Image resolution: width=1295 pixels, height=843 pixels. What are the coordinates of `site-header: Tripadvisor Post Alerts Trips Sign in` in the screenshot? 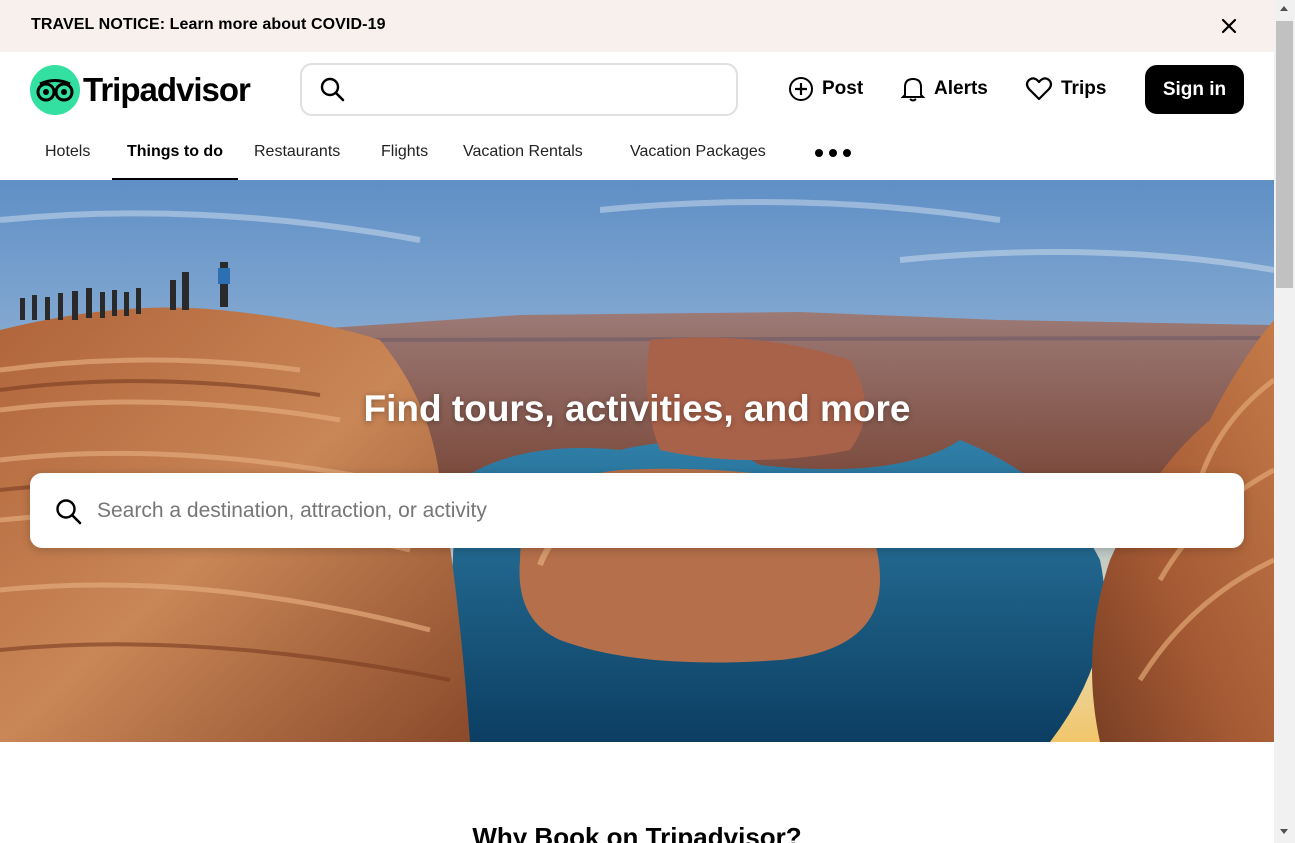 It's located at (637, 90).